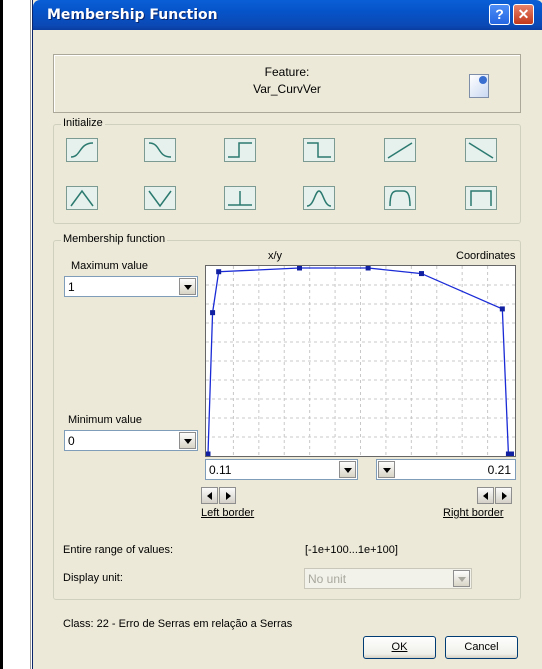 Image resolution: width=542 pixels, height=669 pixels. Describe the element at coordinates (93, 578) in the screenshot. I see `display-unit-label: Display unit:` at that location.